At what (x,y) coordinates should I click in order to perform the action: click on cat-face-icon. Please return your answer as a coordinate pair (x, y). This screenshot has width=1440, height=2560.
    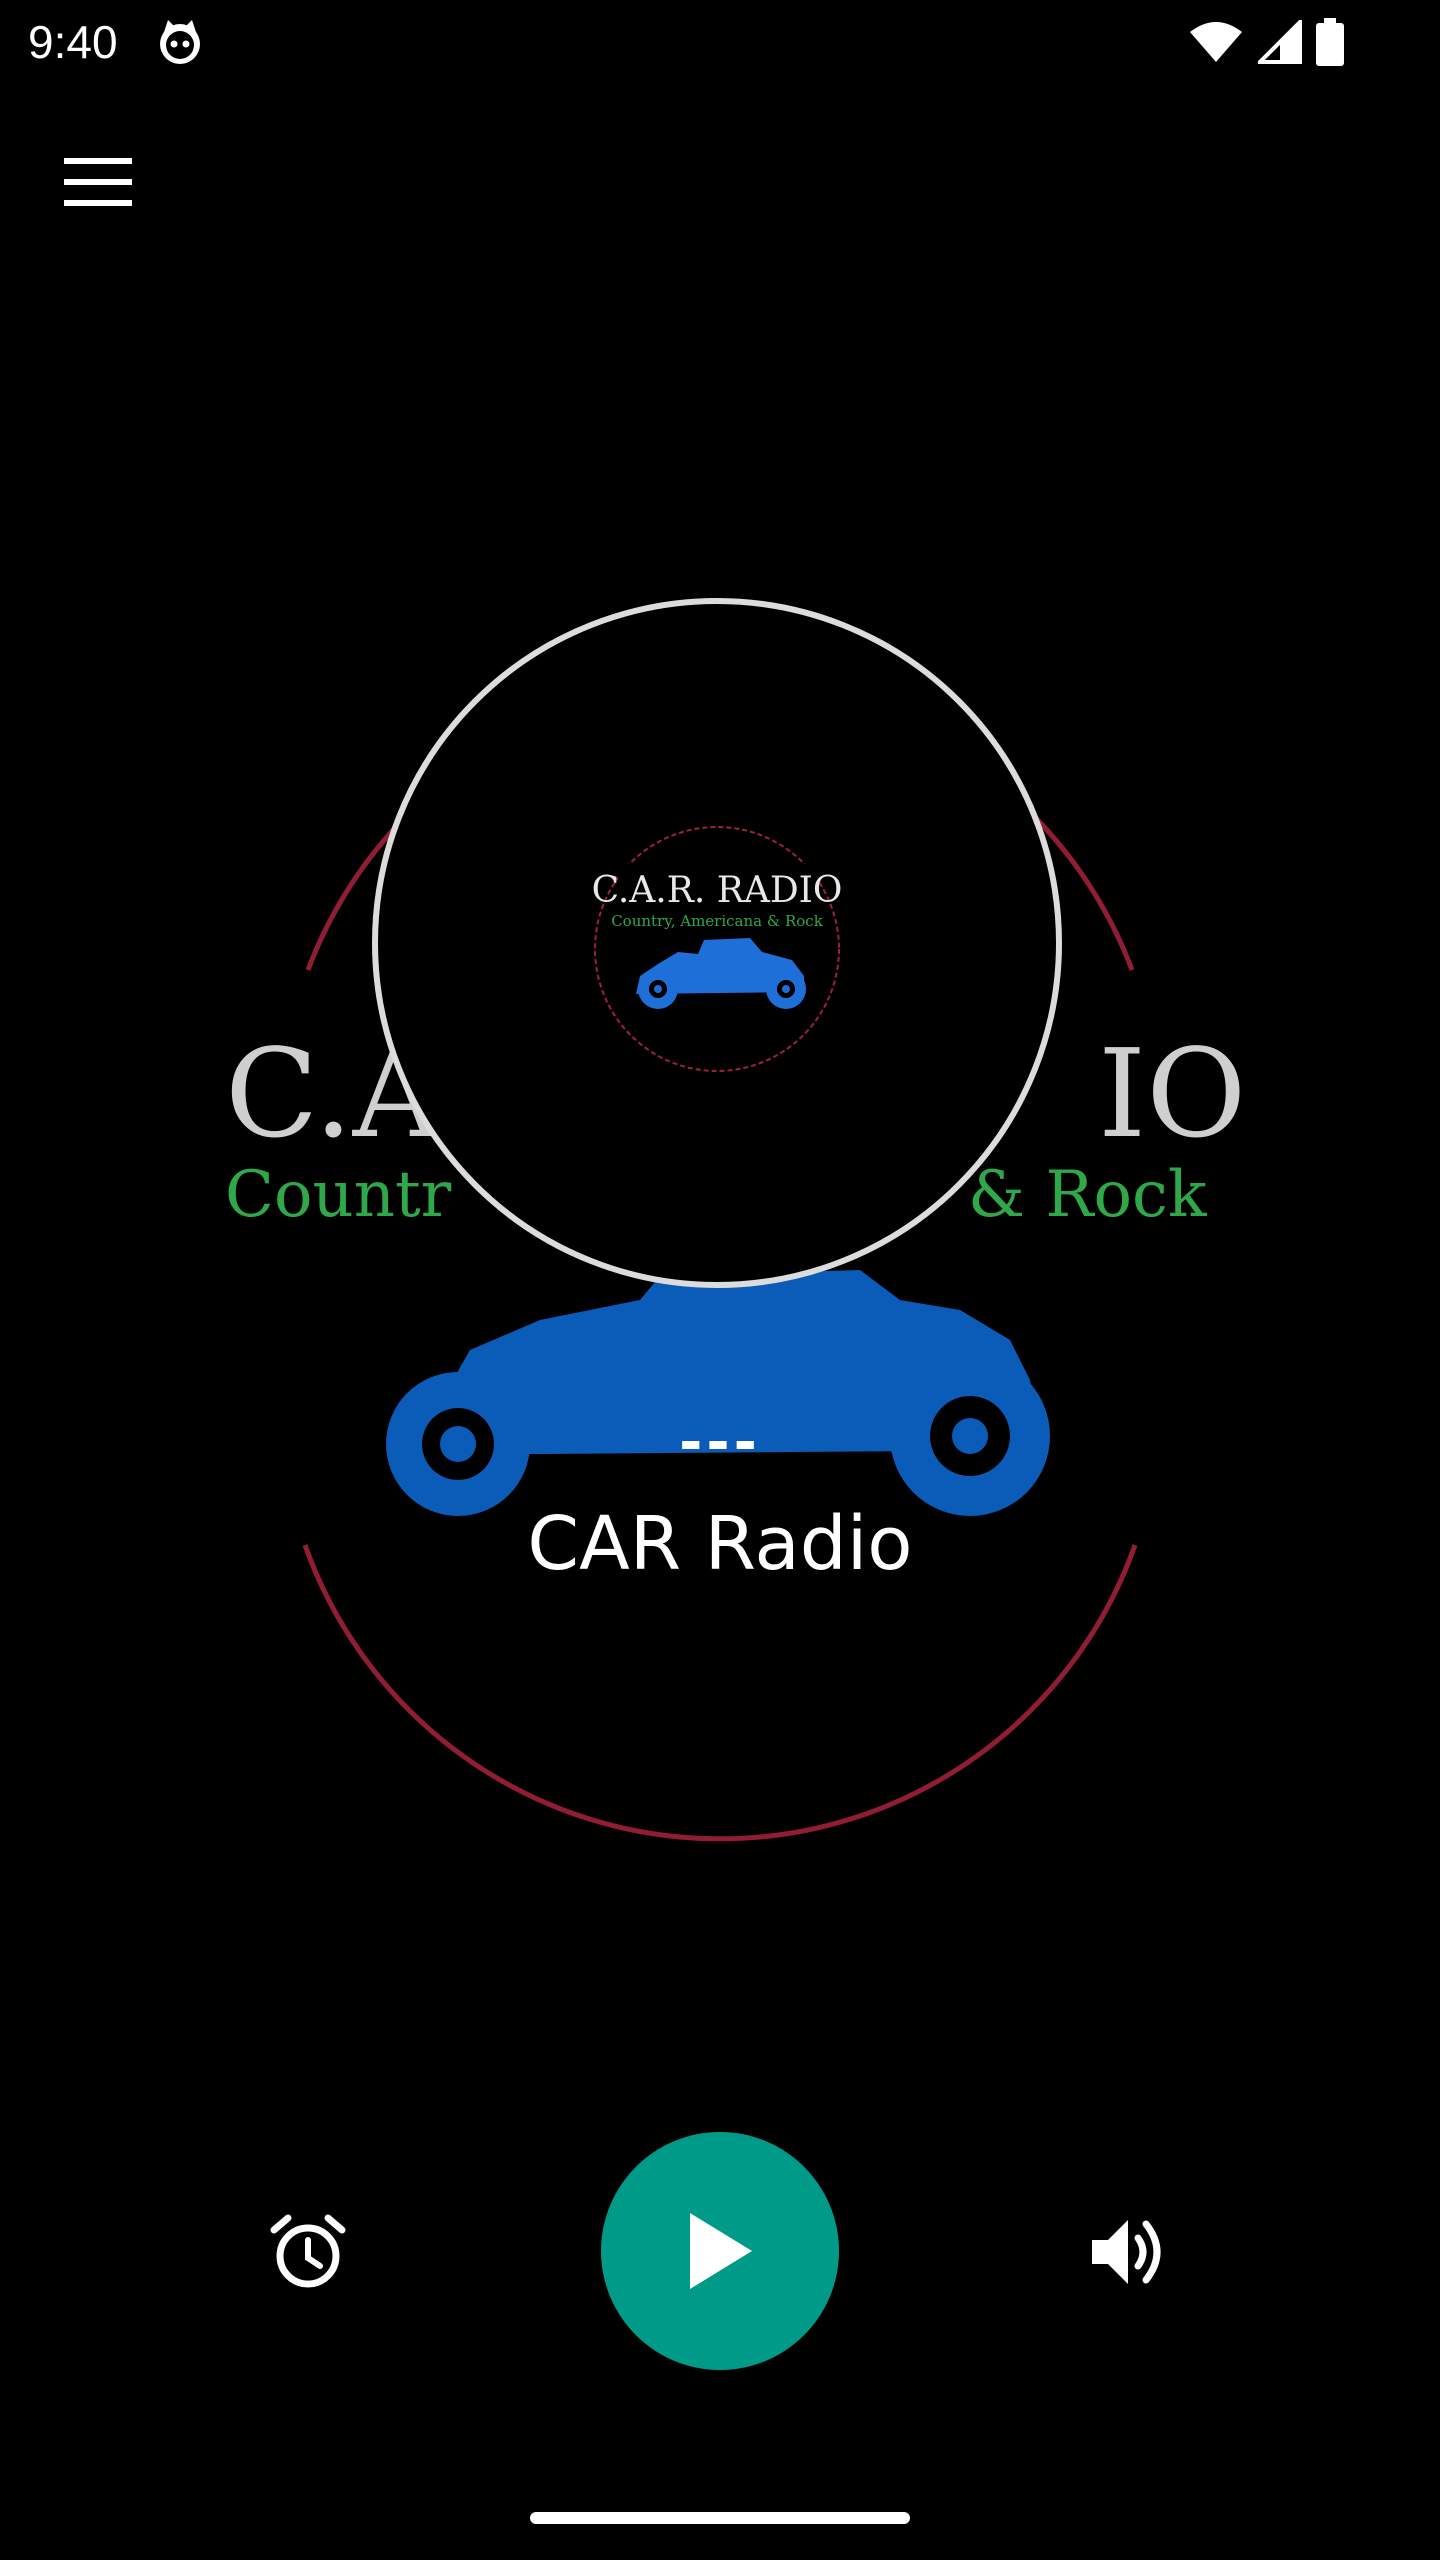
    Looking at the image, I should click on (180, 42).